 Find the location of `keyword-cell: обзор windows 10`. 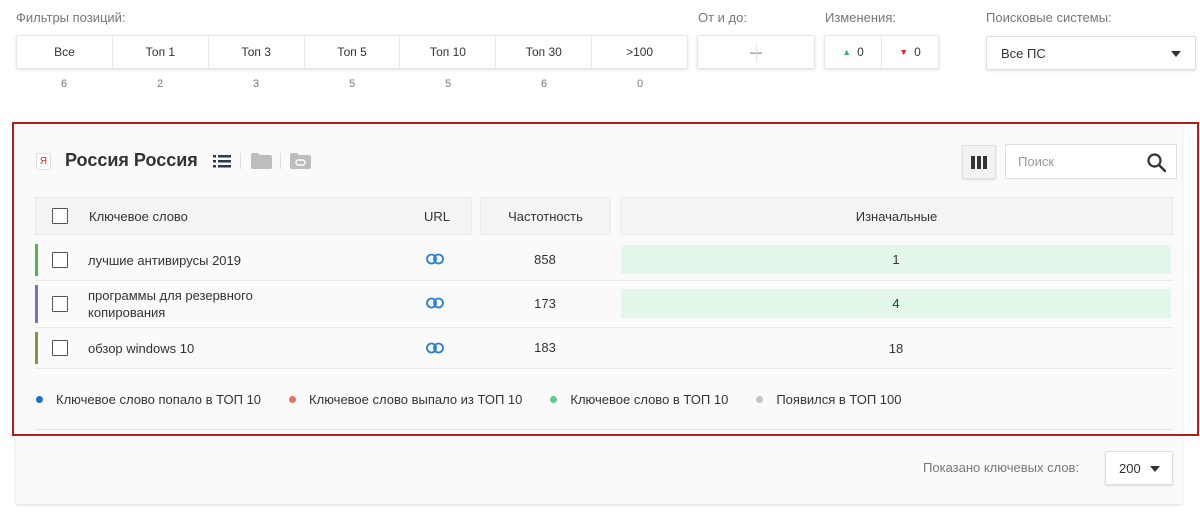

keyword-cell: обзор windows 10 is located at coordinates (141, 348).